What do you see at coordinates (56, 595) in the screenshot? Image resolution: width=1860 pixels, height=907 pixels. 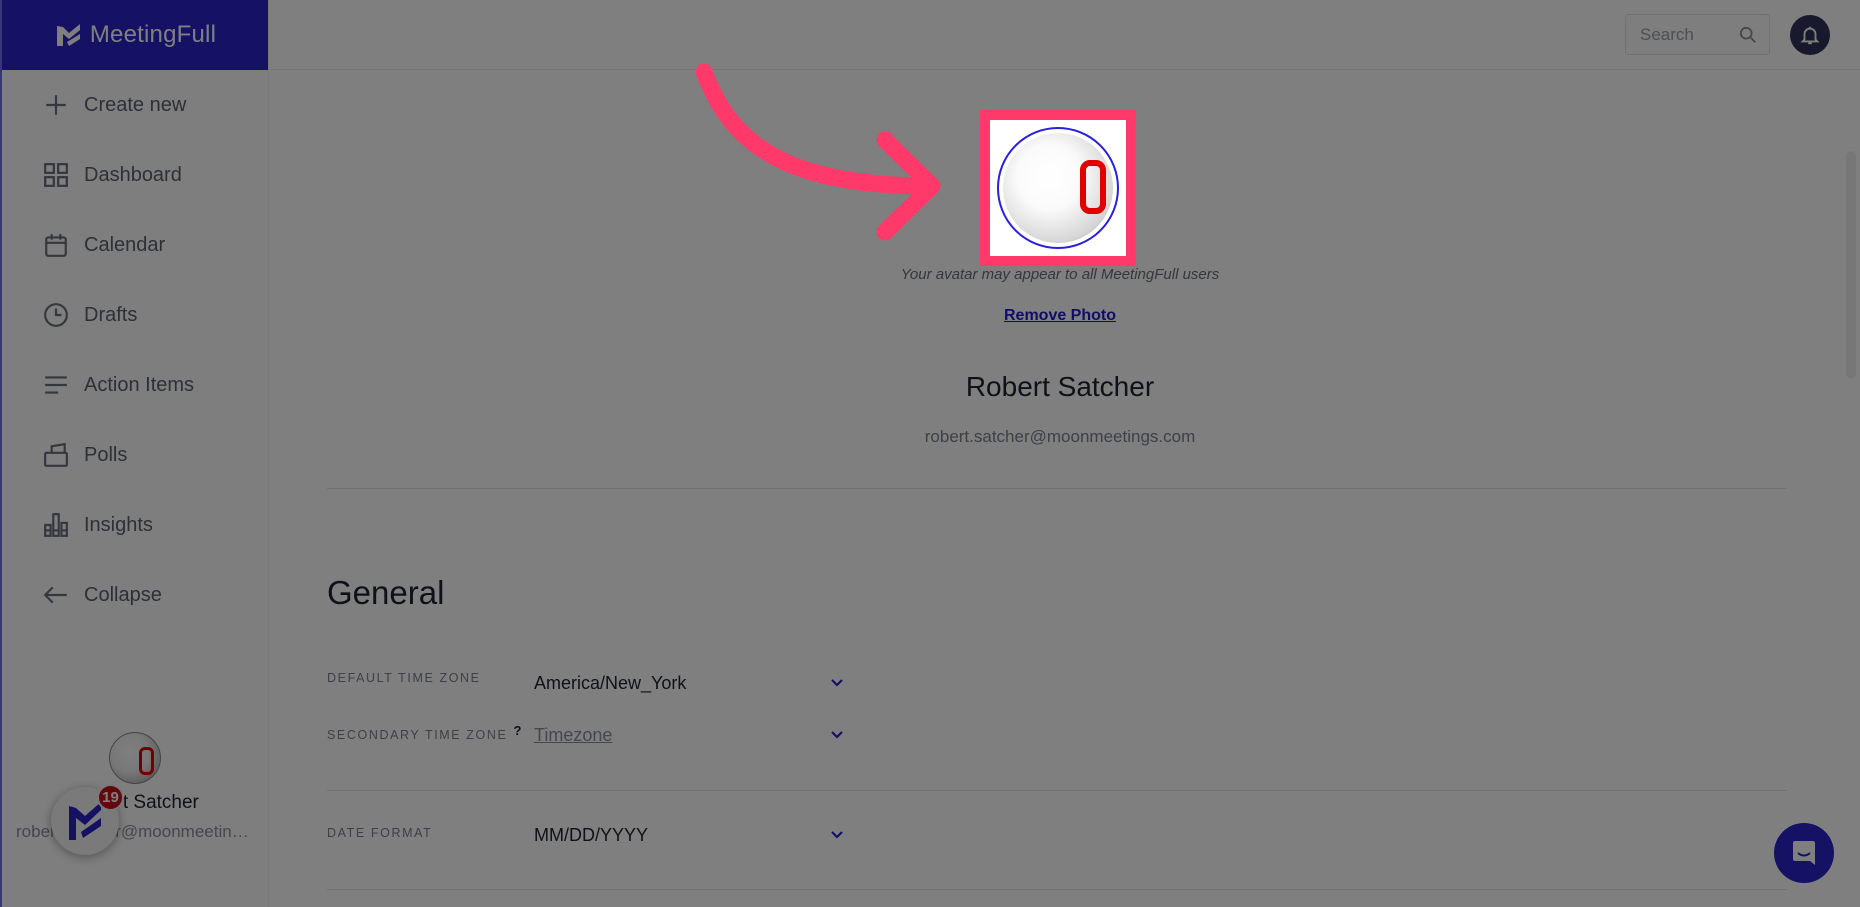 I see `arrow-left-icon` at bounding box center [56, 595].